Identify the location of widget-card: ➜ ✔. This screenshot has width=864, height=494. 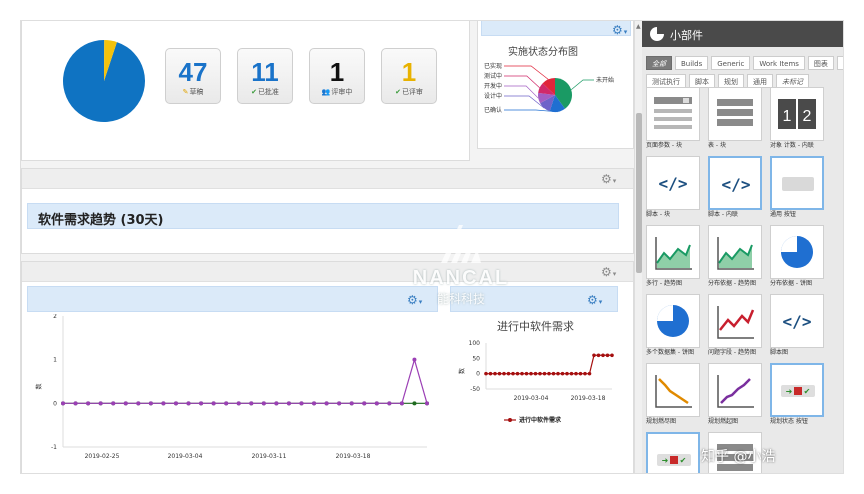
(673, 452).